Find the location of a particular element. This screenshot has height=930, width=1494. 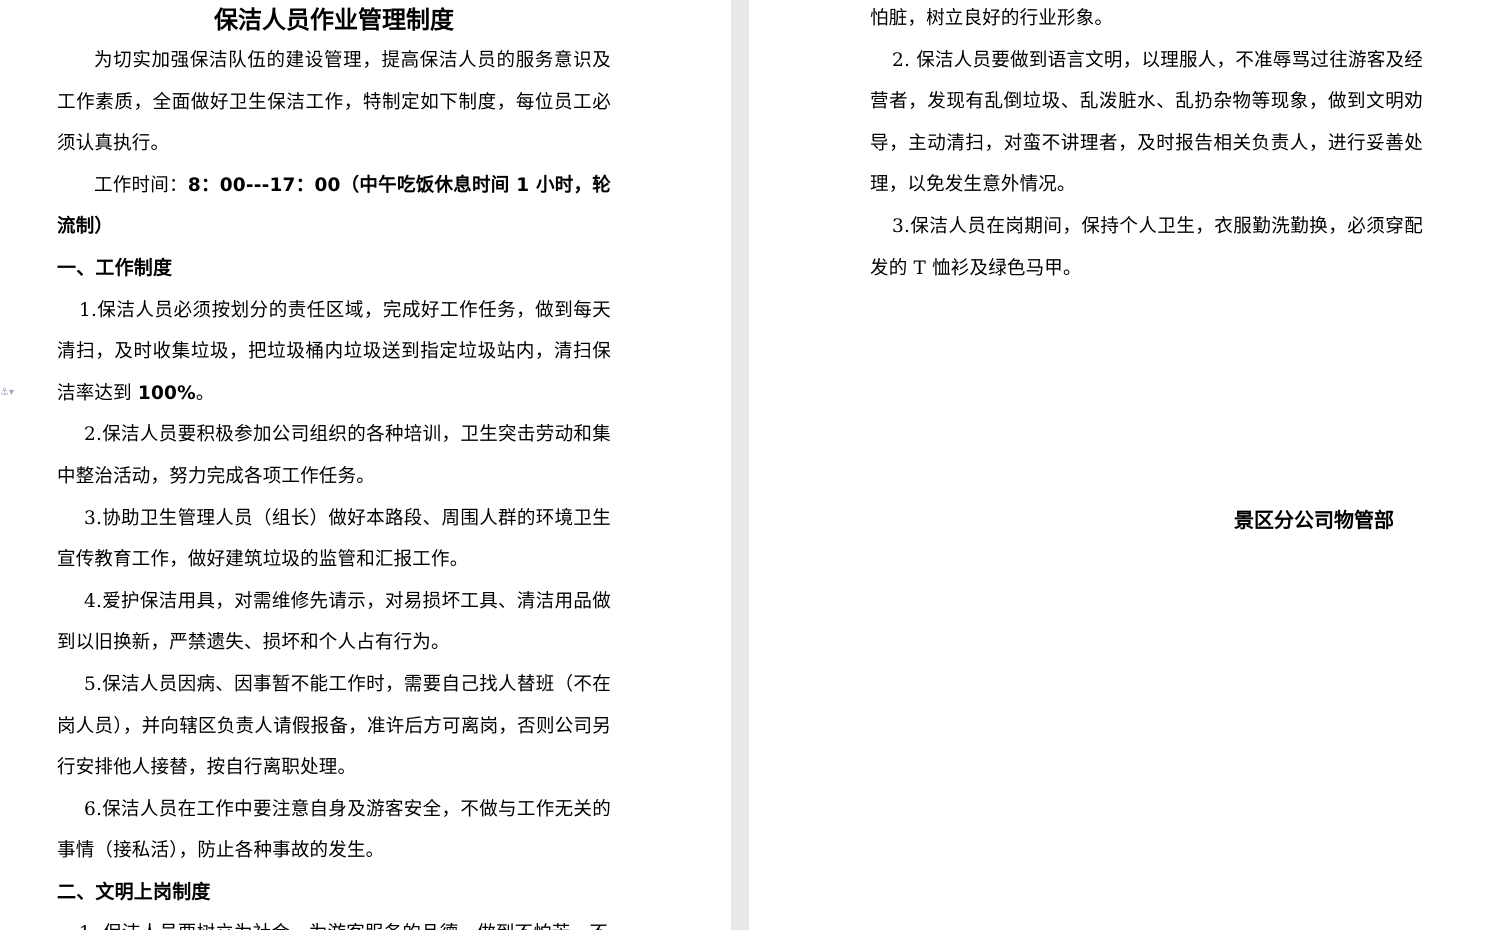

work-rule-item-1-end: 。 is located at coordinates (205, 393).